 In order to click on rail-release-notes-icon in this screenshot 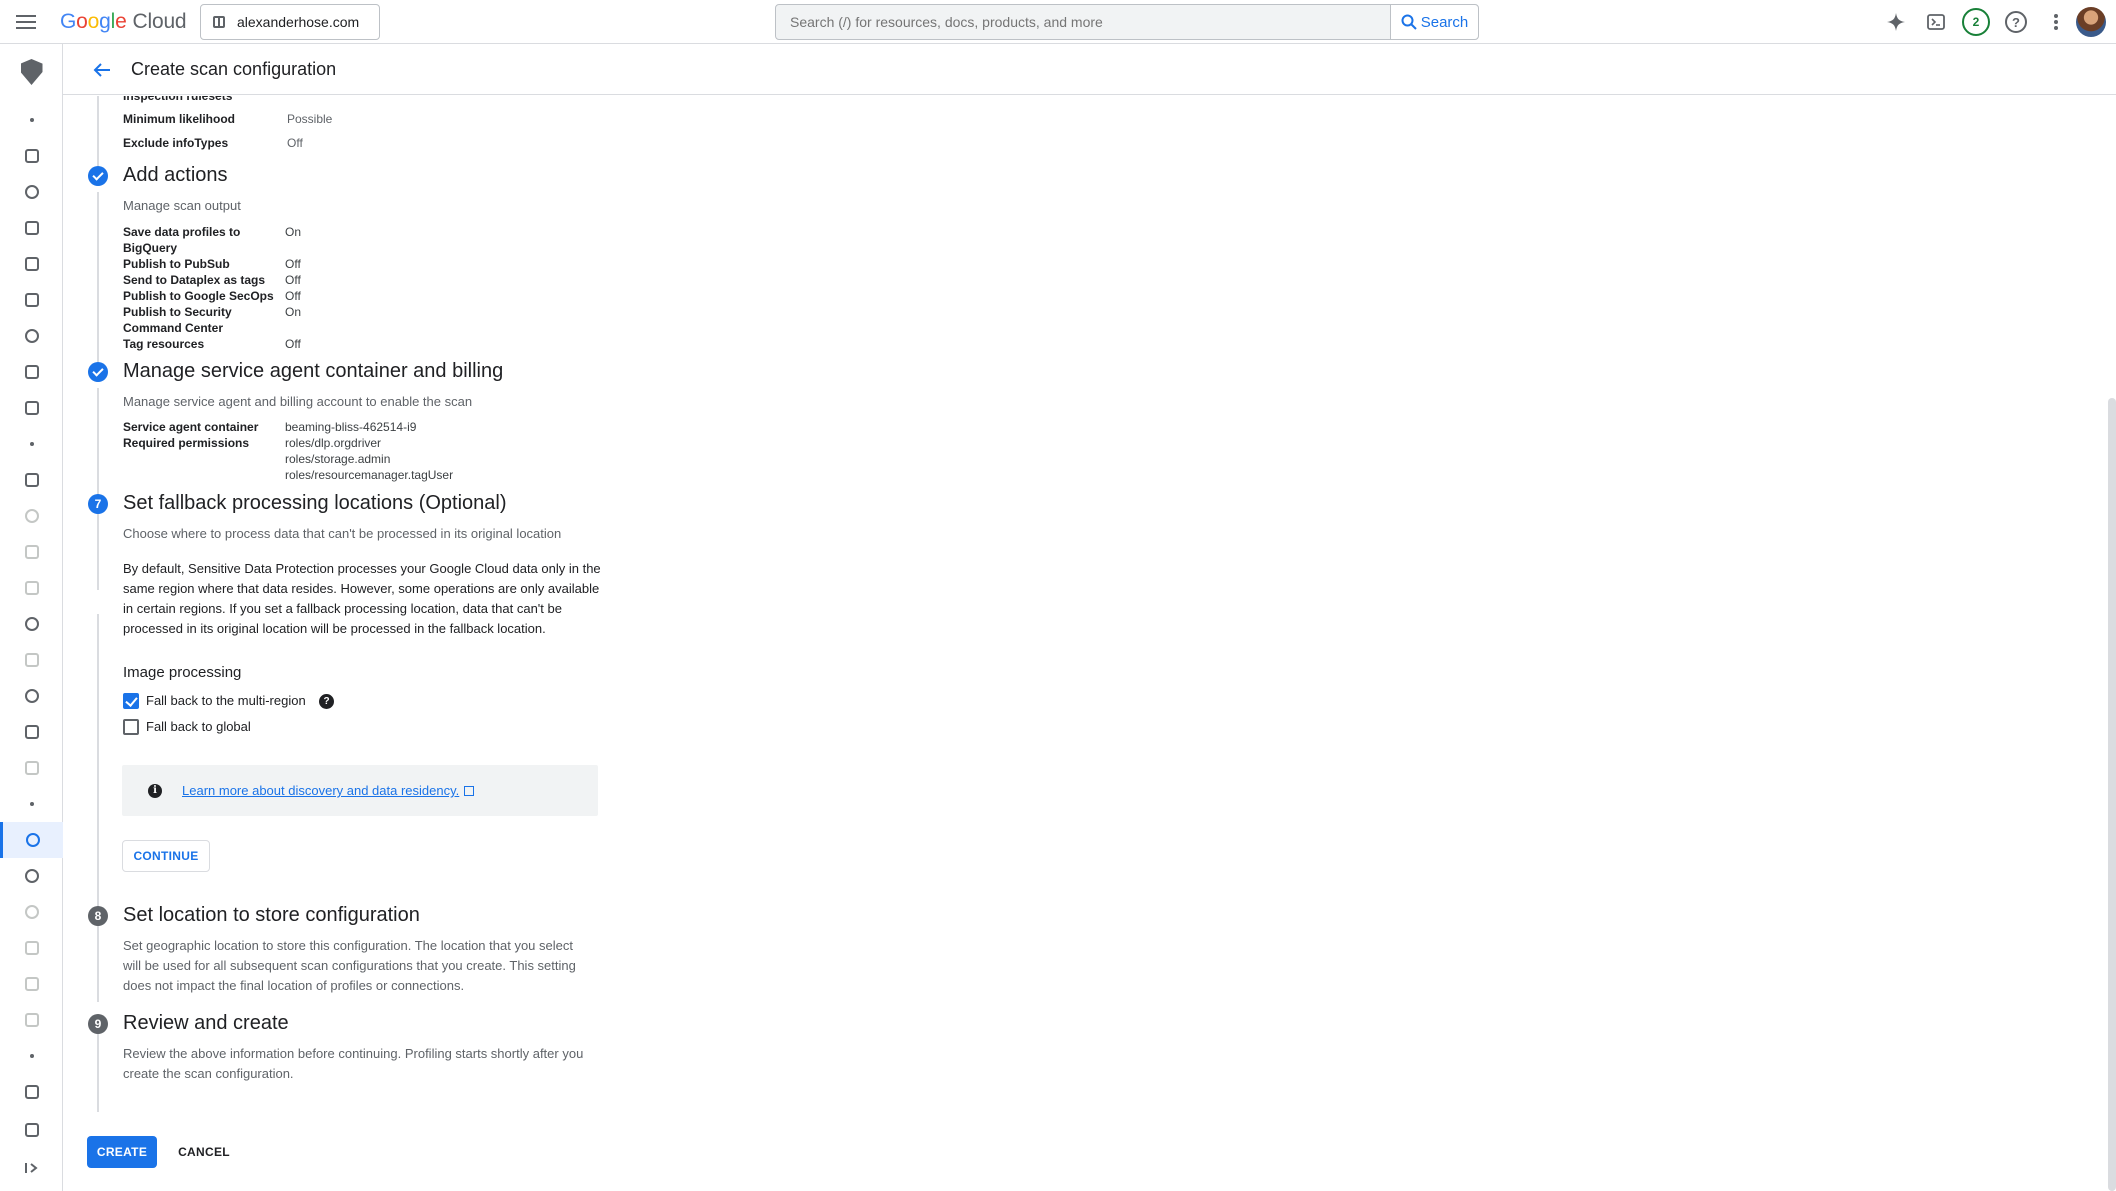, I will do `click(31, 1130)`.